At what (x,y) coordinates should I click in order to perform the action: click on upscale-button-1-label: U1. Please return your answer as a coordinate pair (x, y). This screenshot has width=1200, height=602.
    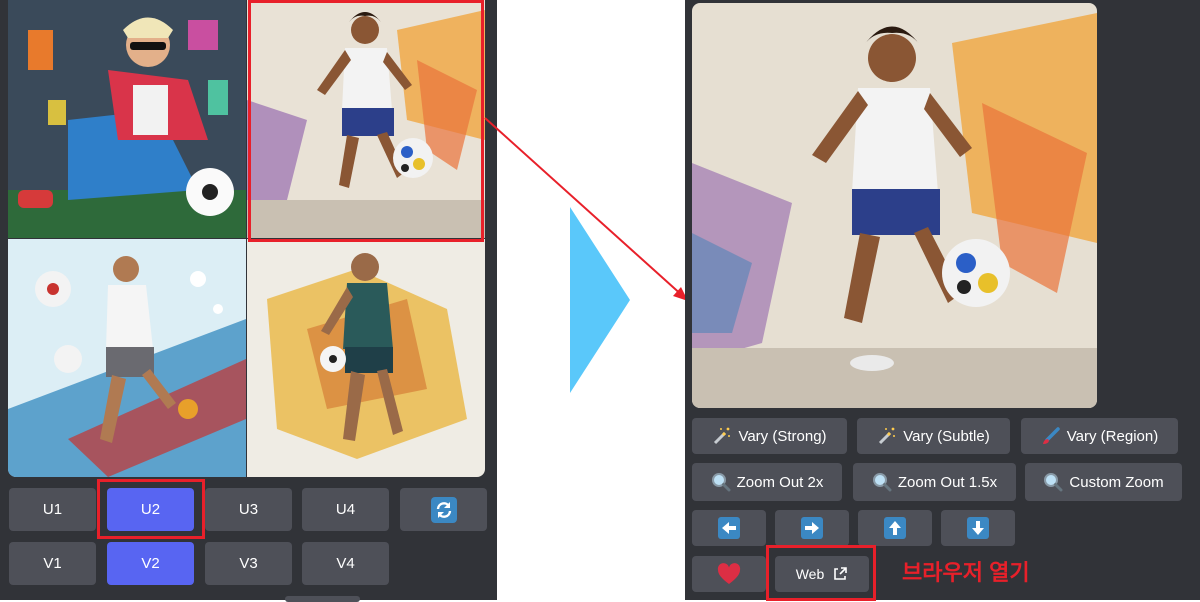
    Looking at the image, I should click on (52, 509).